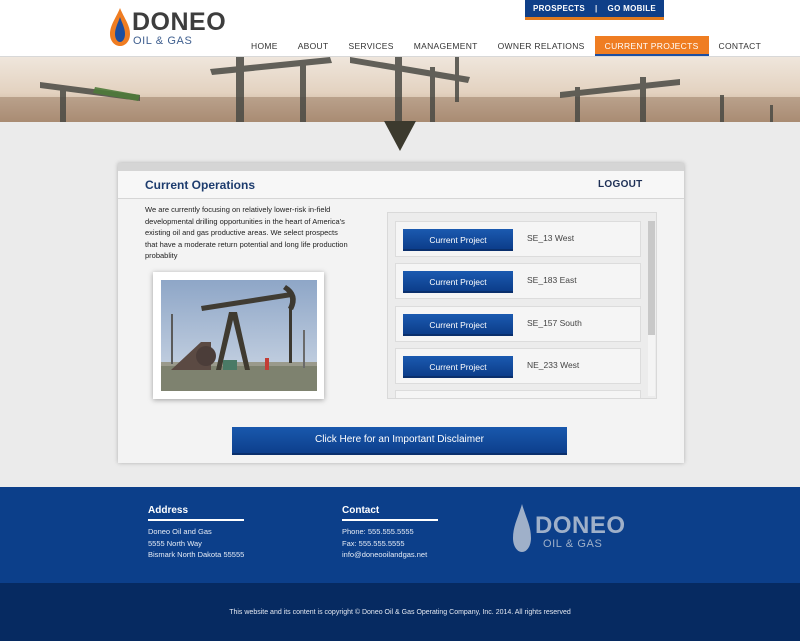  Describe the element at coordinates (196, 513) in the screenshot. I see `address-heading: Address` at that location.